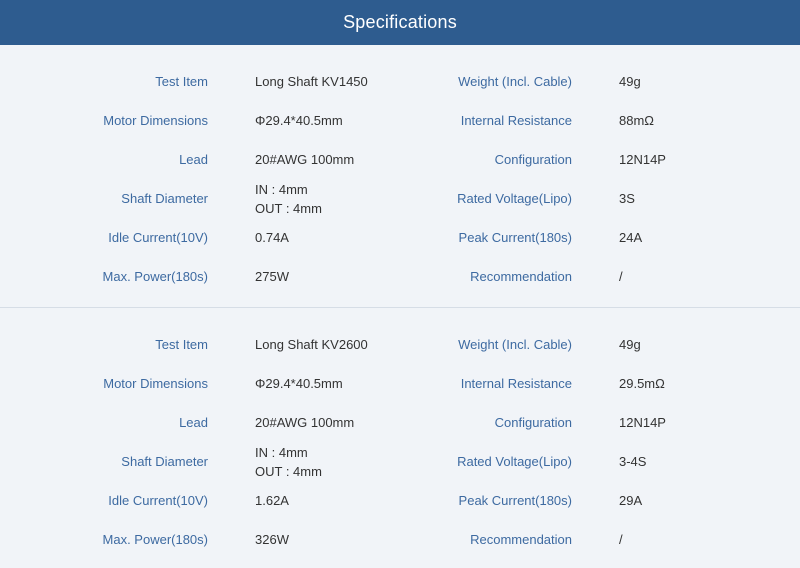 This screenshot has height=568, width=800. Describe the element at coordinates (400, 276) in the screenshot. I see `spec-row-power: Max. Power(180s) 275W Recommendation /` at that location.